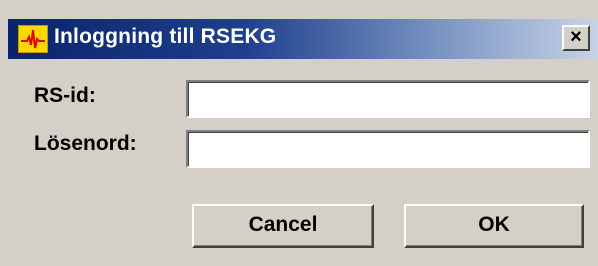  Describe the element at coordinates (65, 95) in the screenshot. I see `rsid-label: RS-id:` at that location.